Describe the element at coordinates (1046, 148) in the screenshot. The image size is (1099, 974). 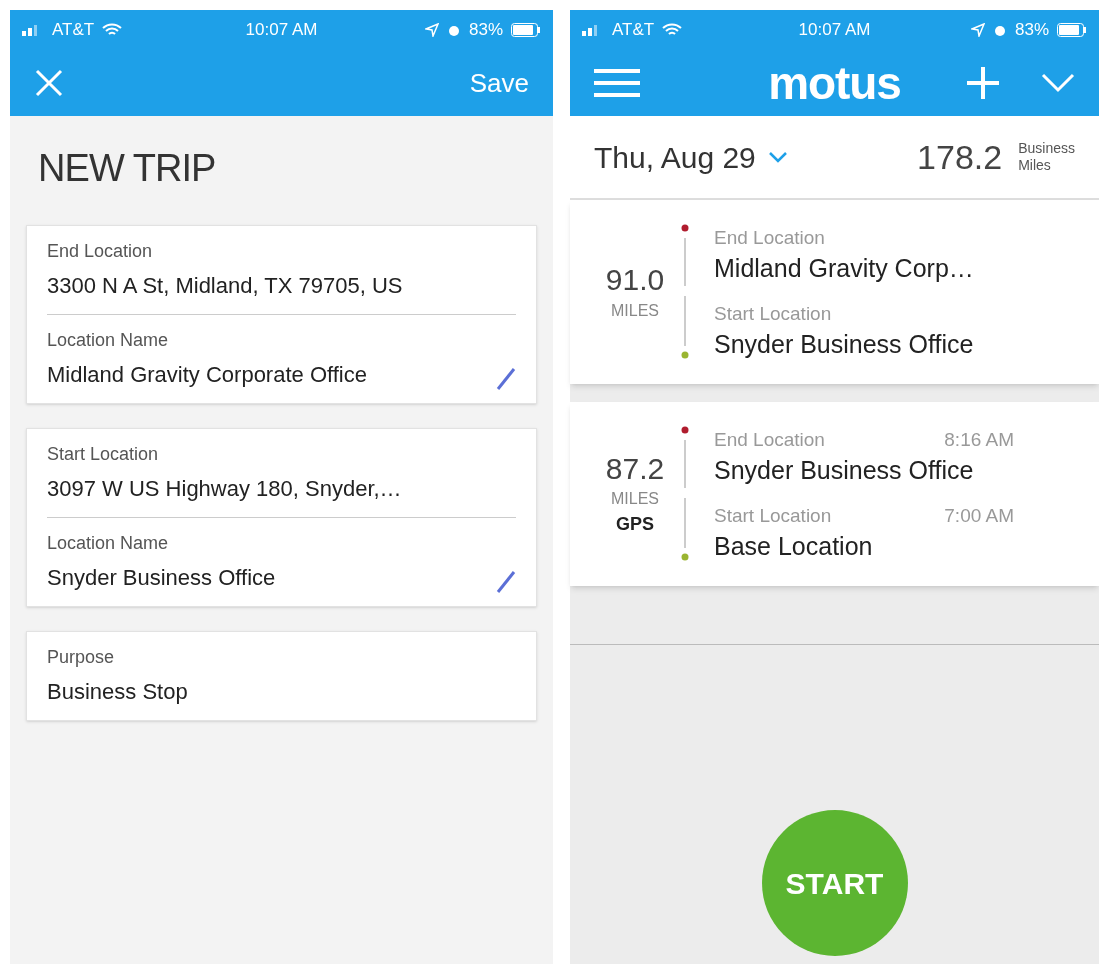
I see `miles-caption: Business` at that location.